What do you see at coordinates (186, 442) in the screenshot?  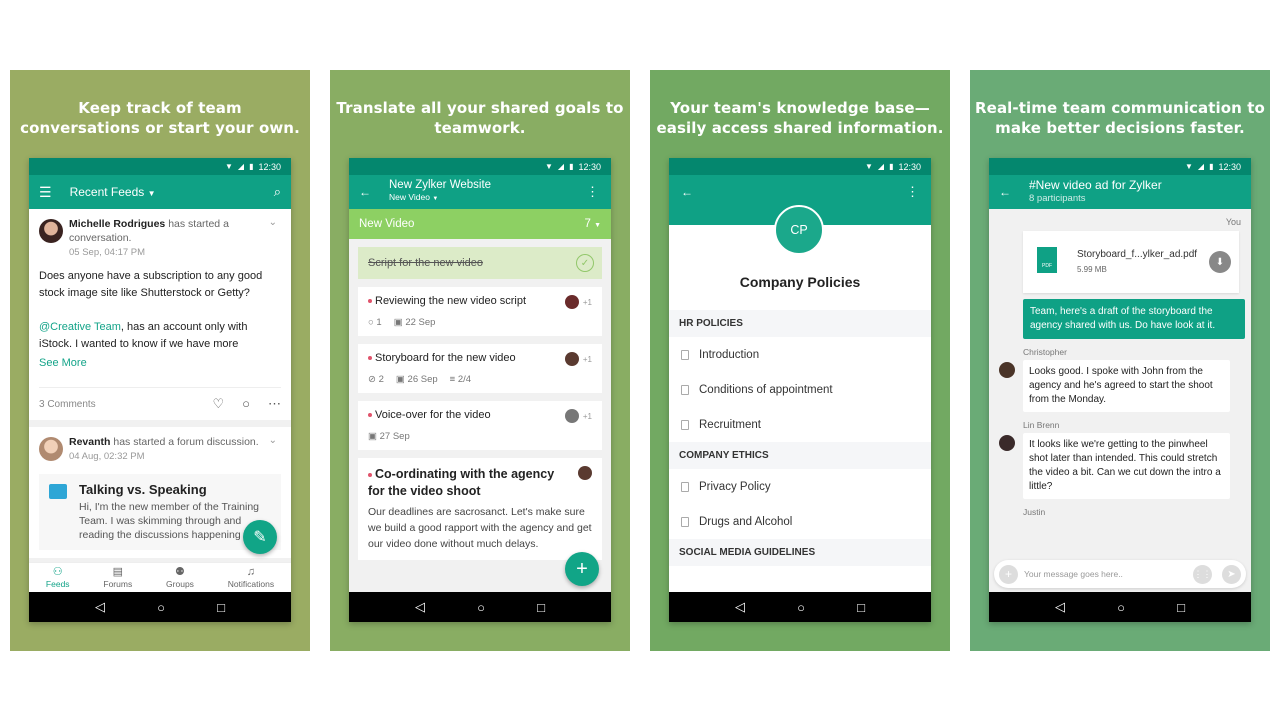 I see `post-action: has started a forum discussion.` at bounding box center [186, 442].